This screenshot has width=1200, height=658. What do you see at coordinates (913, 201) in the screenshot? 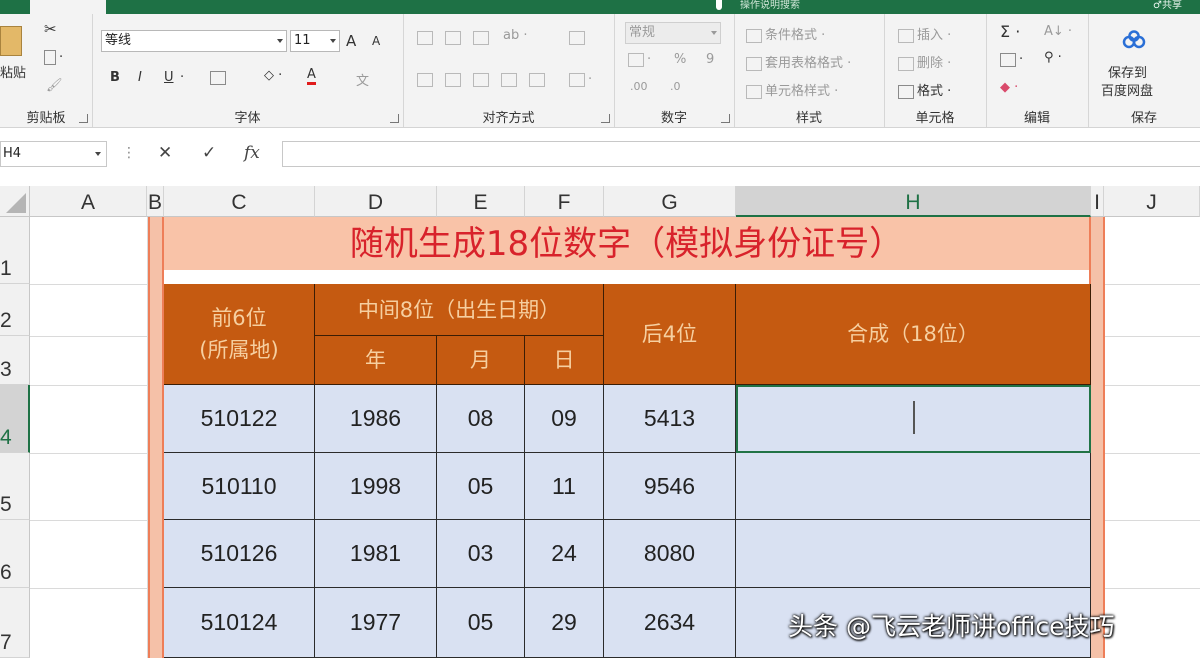
I see `column-header-h: H` at bounding box center [913, 201].